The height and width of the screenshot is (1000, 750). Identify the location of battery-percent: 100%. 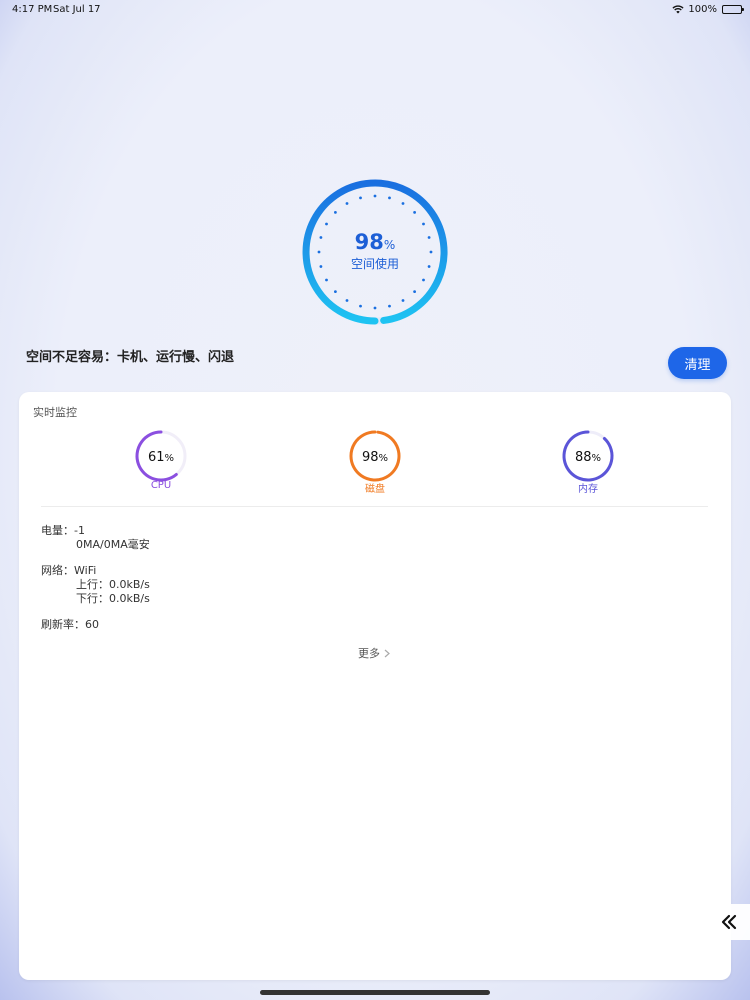
(702, 9).